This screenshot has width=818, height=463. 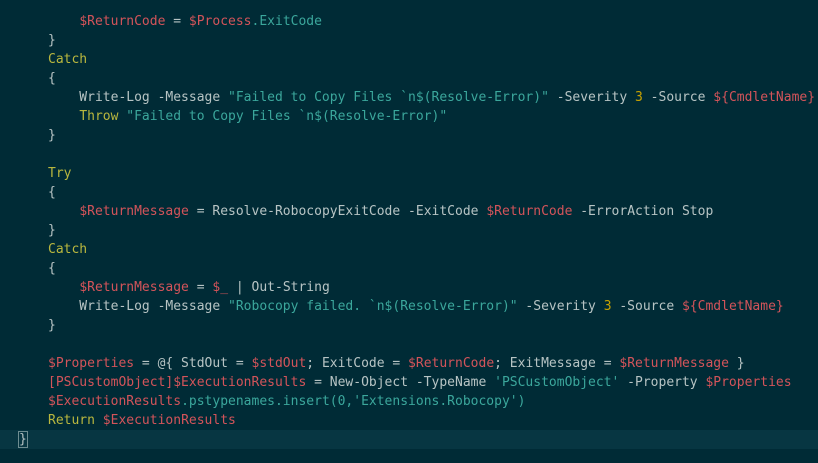 What do you see at coordinates (409, 439) in the screenshot?
I see `current-line-highlight` at bounding box center [409, 439].